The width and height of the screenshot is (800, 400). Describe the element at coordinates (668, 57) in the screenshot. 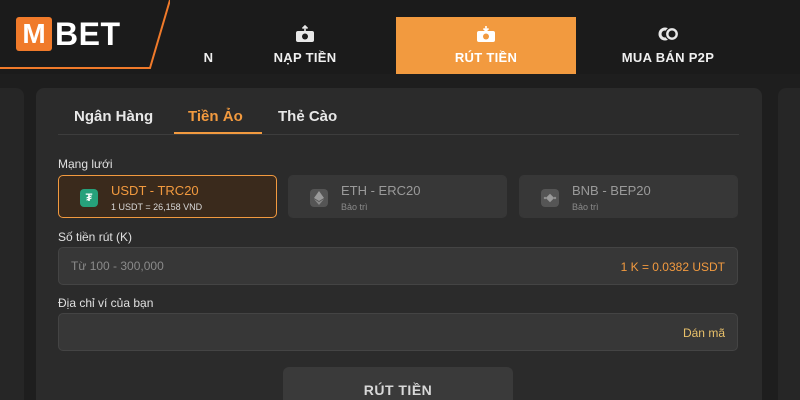

I see `nav-tab-label: MUA BÁN P2P` at that location.